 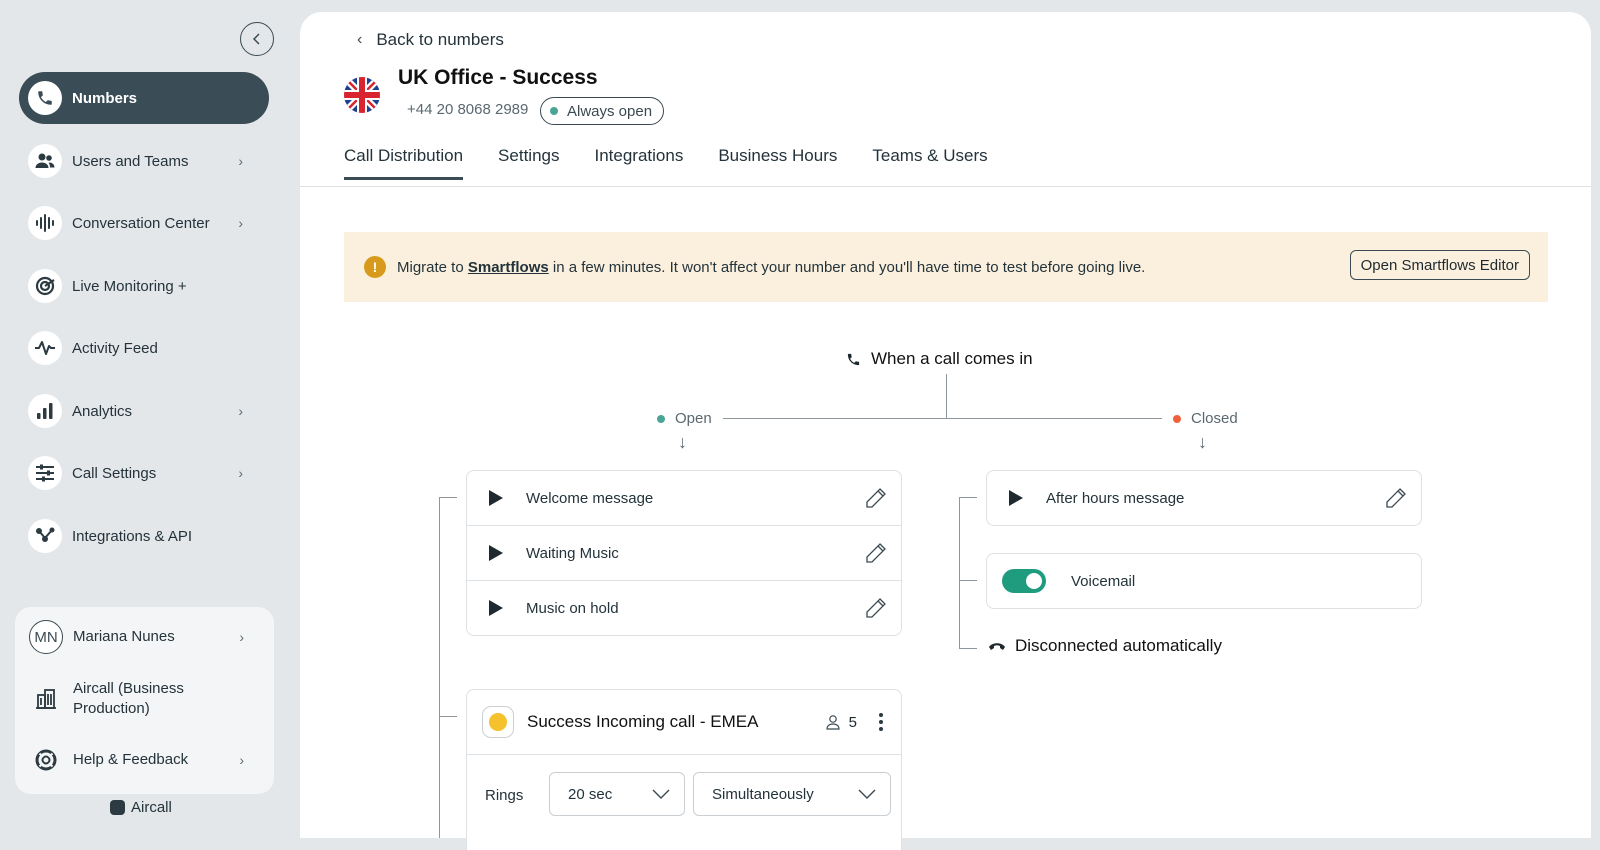 What do you see at coordinates (852, 722) in the screenshot?
I see `team-member-count: 5` at bounding box center [852, 722].